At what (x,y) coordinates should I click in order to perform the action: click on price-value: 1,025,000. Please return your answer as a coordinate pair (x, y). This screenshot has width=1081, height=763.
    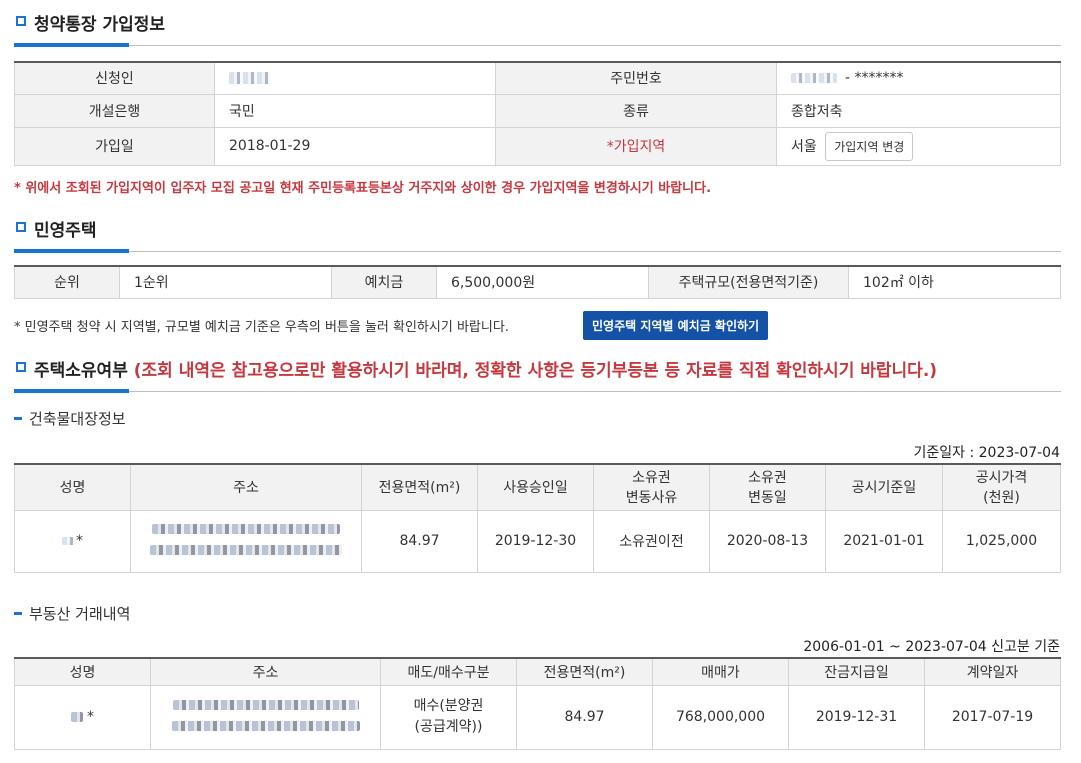
    Looking at the image, I should click on (1001, 541).